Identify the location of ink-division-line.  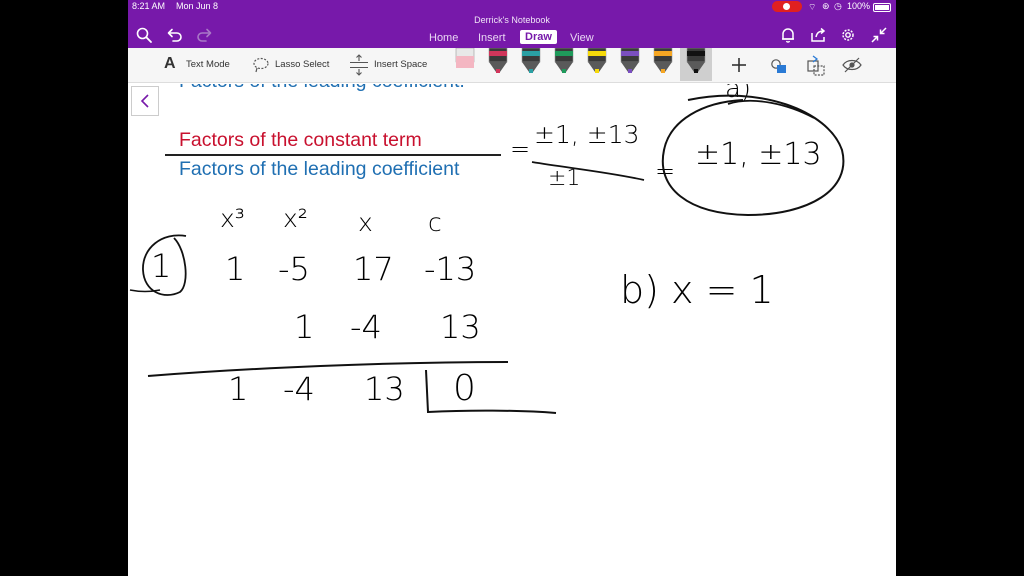
(328, 369).